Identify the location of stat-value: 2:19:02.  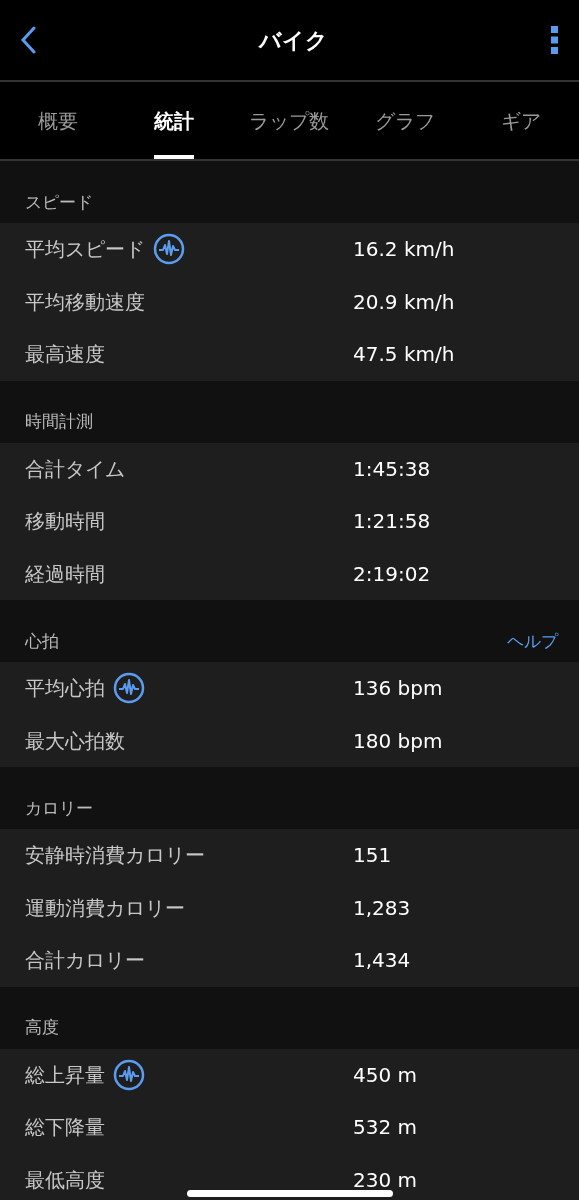
(392, 574).